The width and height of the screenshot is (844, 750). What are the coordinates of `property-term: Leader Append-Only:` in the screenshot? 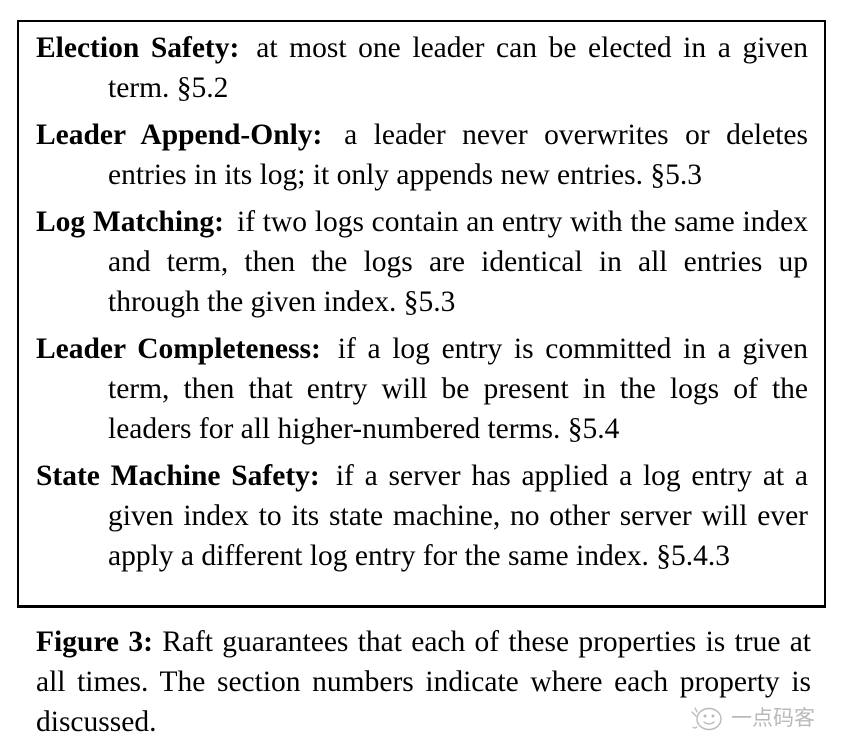 It's located at (179, 135).